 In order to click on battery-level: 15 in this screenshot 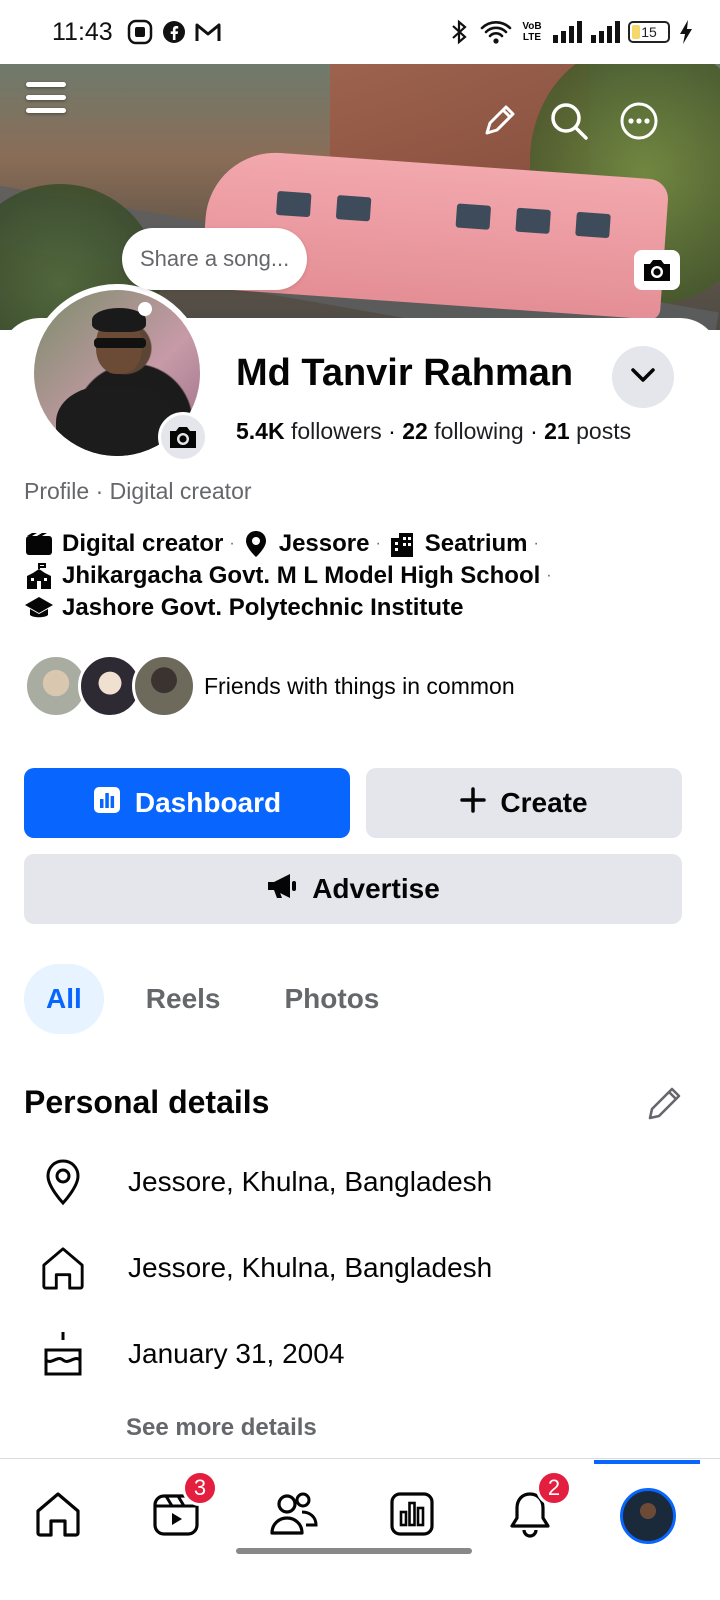, I will do `click(649, 32)`.